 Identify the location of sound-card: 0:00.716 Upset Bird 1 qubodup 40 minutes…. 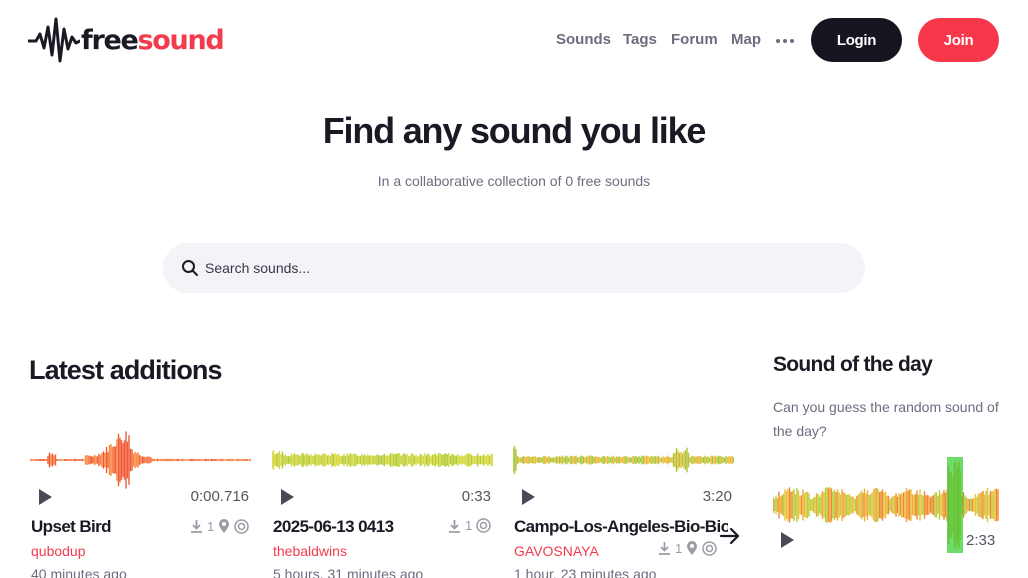
(140, 503).